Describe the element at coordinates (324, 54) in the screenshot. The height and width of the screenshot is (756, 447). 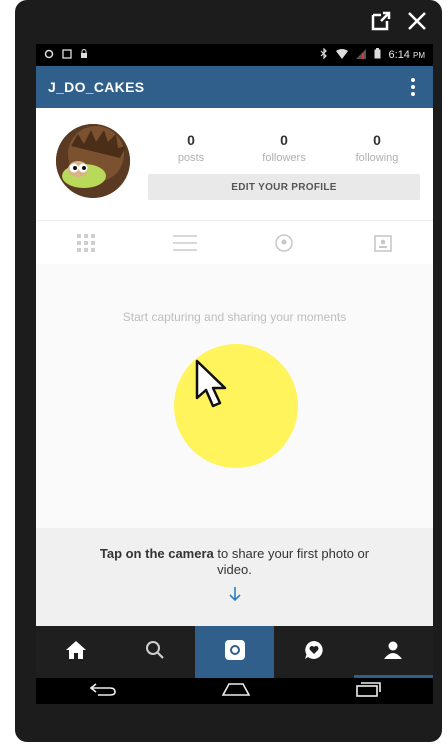
I see `bluetooth-icon` at that location.